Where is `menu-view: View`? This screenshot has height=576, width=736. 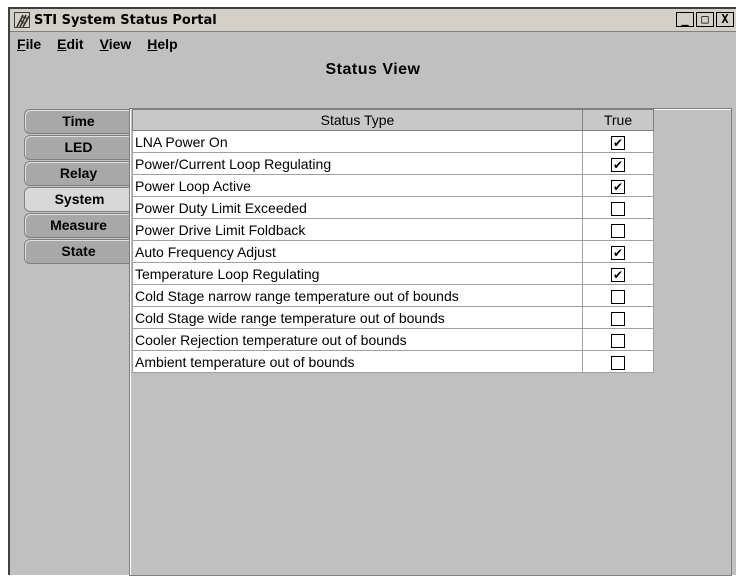
menu-view: View is located at coordinates (116, 44).